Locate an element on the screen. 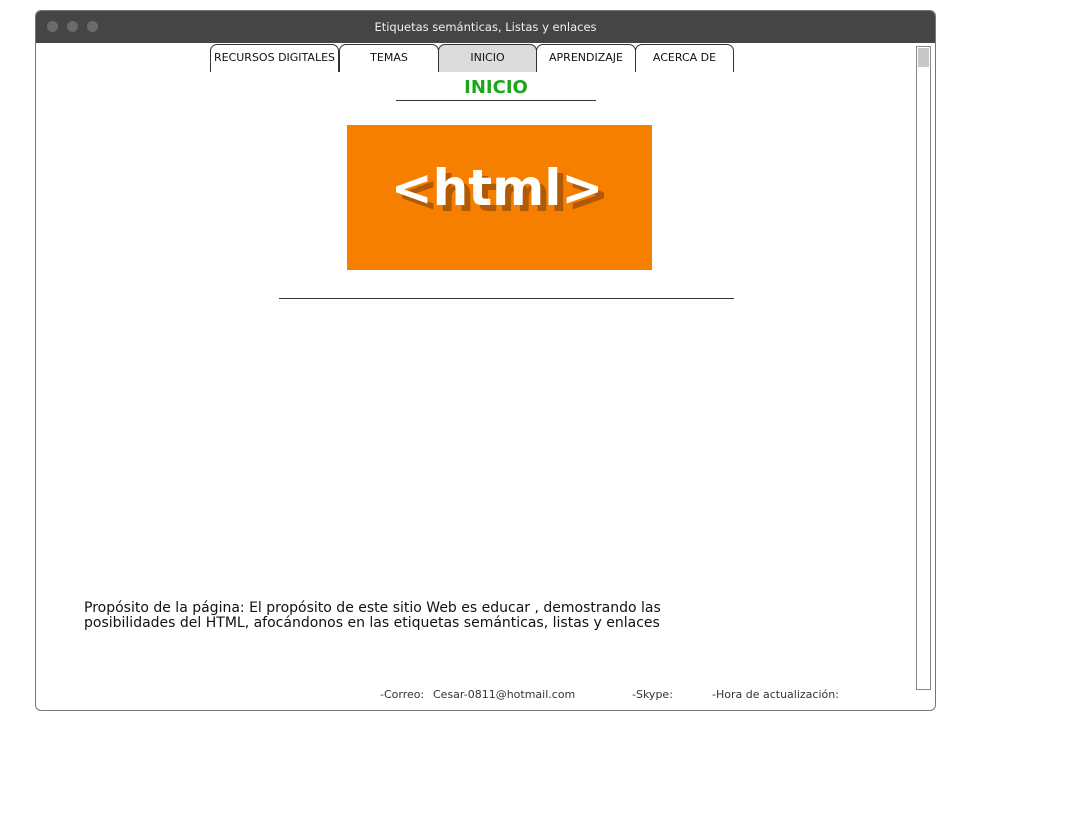 The image size is (1079, 820). tab-acerca-de: ACERCA DE is located at coordinates (684, 58).